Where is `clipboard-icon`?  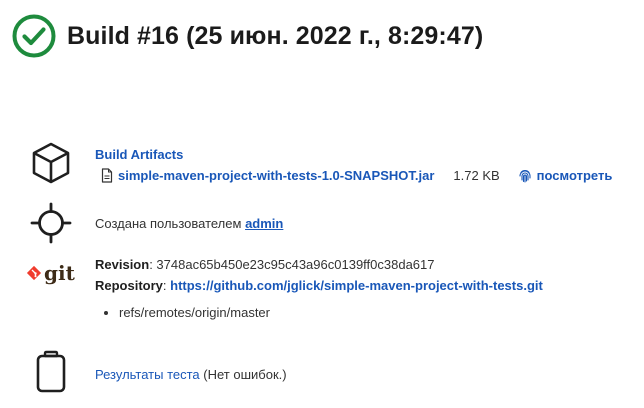 clipboard-icon is located at coordinates (51, 371).